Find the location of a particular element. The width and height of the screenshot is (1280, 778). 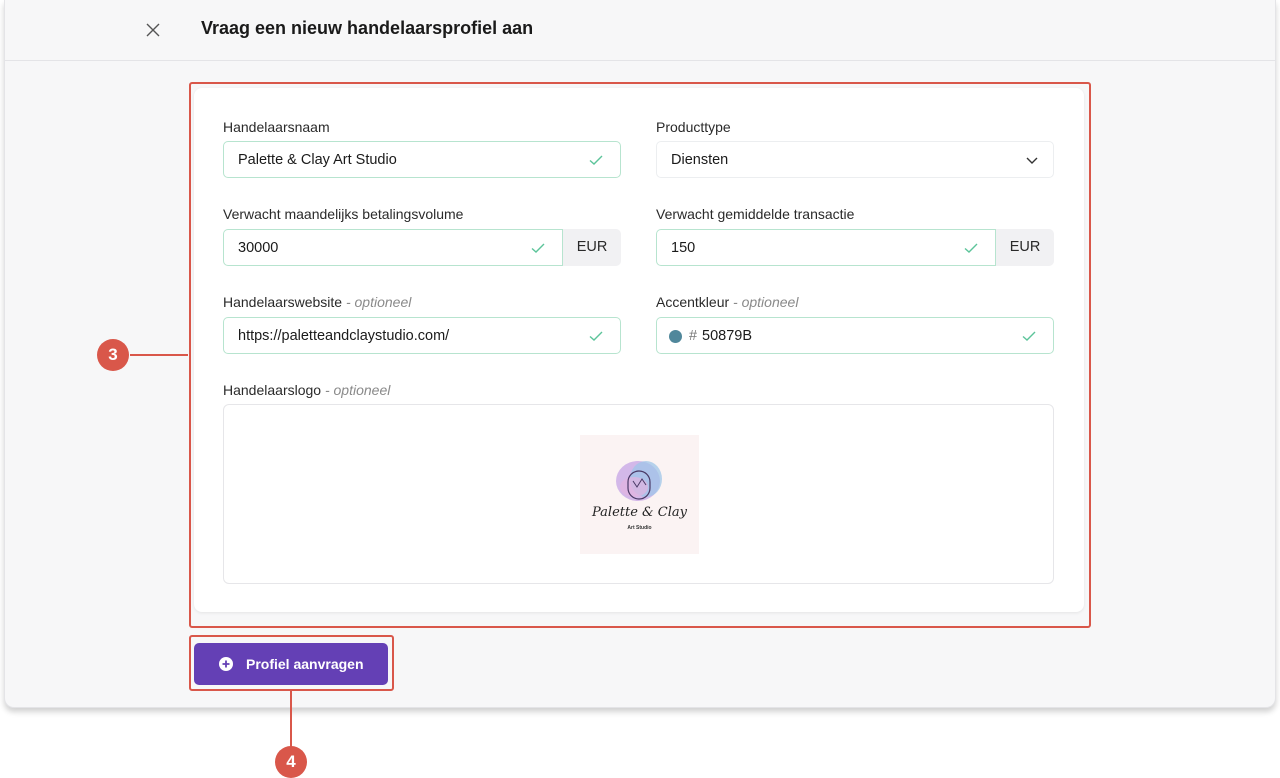

marker-3-badge: 3 is located at coordinates (113, 355).